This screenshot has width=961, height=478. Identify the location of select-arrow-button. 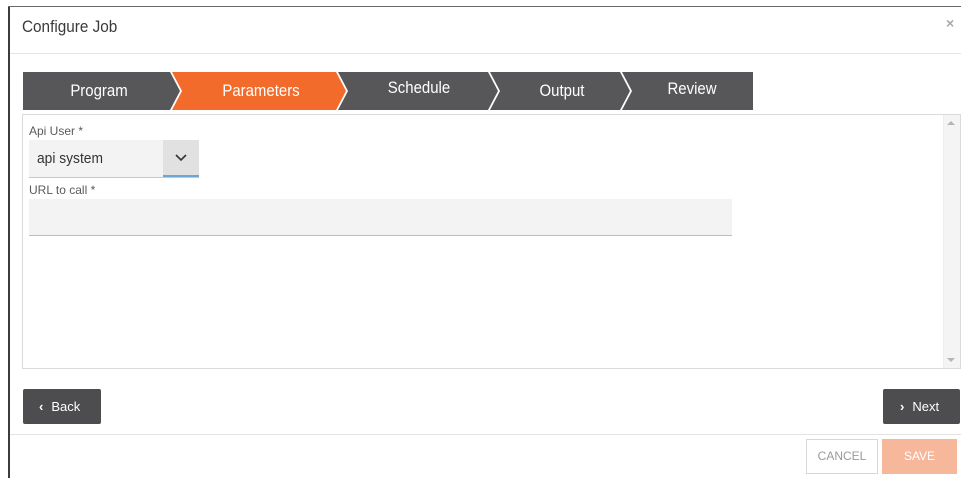
(181, 158).